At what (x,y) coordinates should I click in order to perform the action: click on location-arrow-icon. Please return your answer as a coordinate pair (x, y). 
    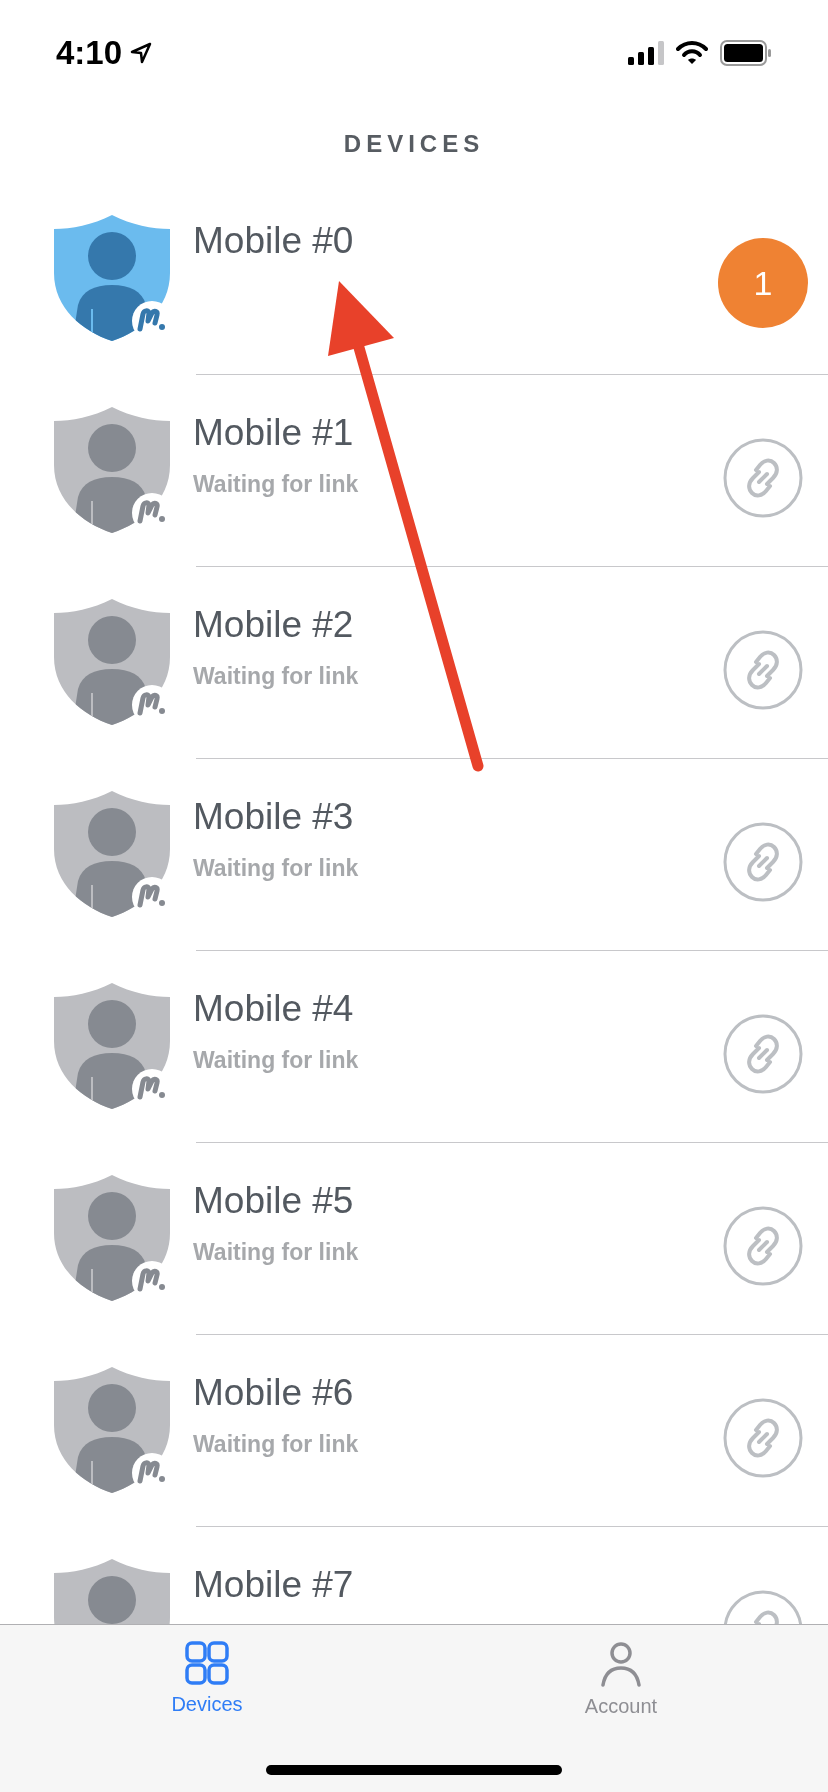
    Looking at the image, I should click on (141, 53).